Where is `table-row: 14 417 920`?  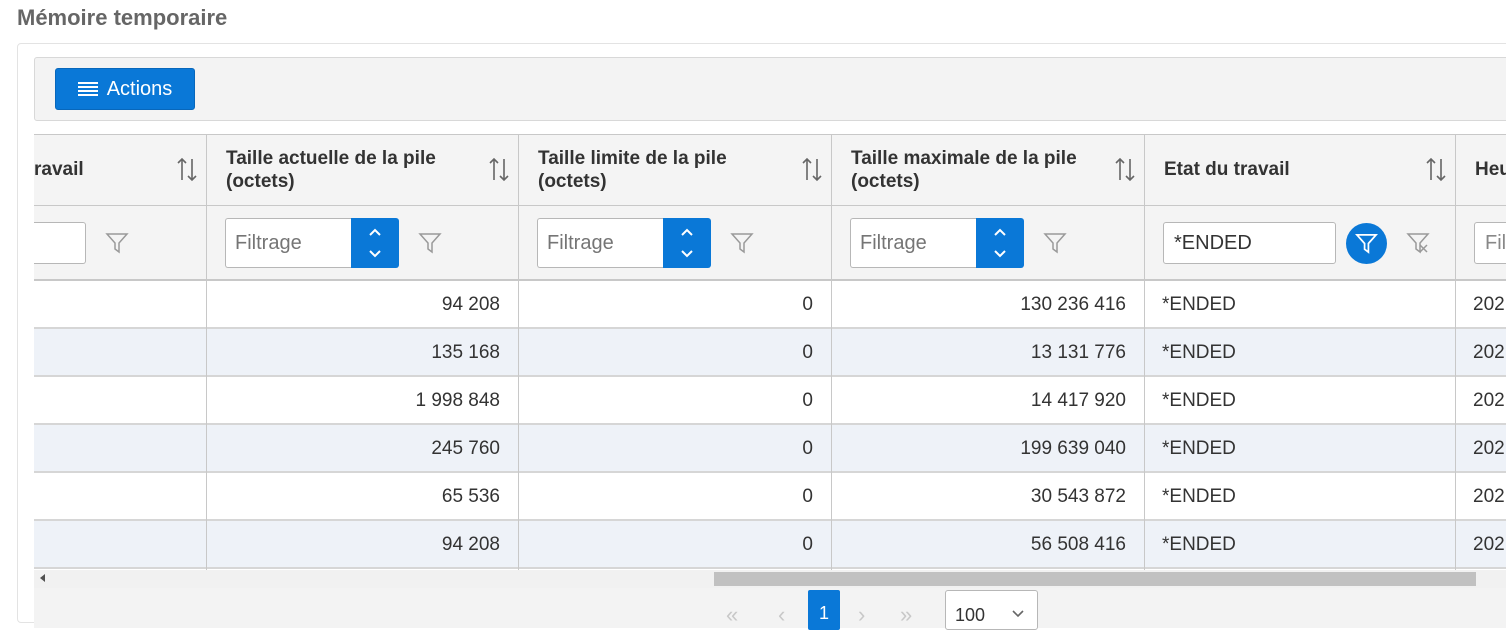
table-row: 14 417 920 is located at coordinates (988, 401).